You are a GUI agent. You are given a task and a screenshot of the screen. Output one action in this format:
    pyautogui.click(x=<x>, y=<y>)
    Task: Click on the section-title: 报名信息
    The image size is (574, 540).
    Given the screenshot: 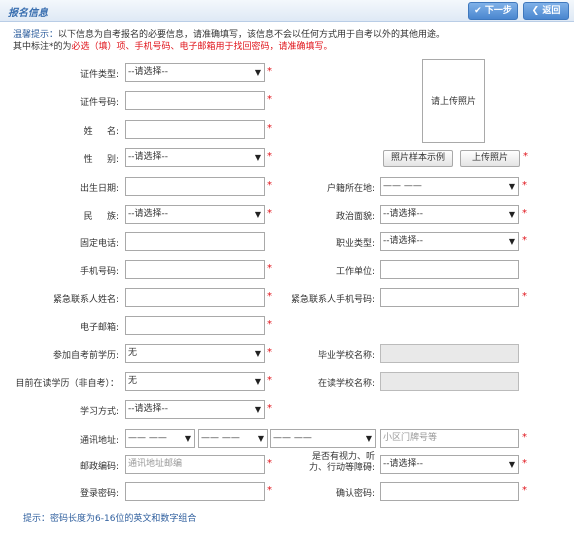 What is the action you would take?
    pyautogui.click(x=28, y=13)
    